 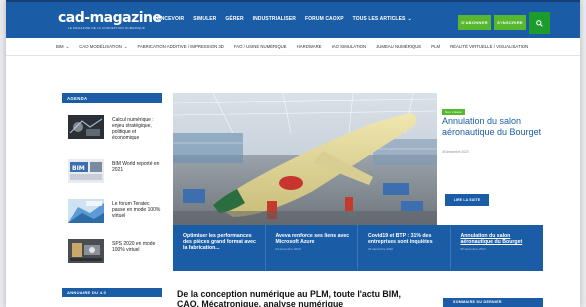 I want to click on annuaire-box, so click(x=112, y=302).